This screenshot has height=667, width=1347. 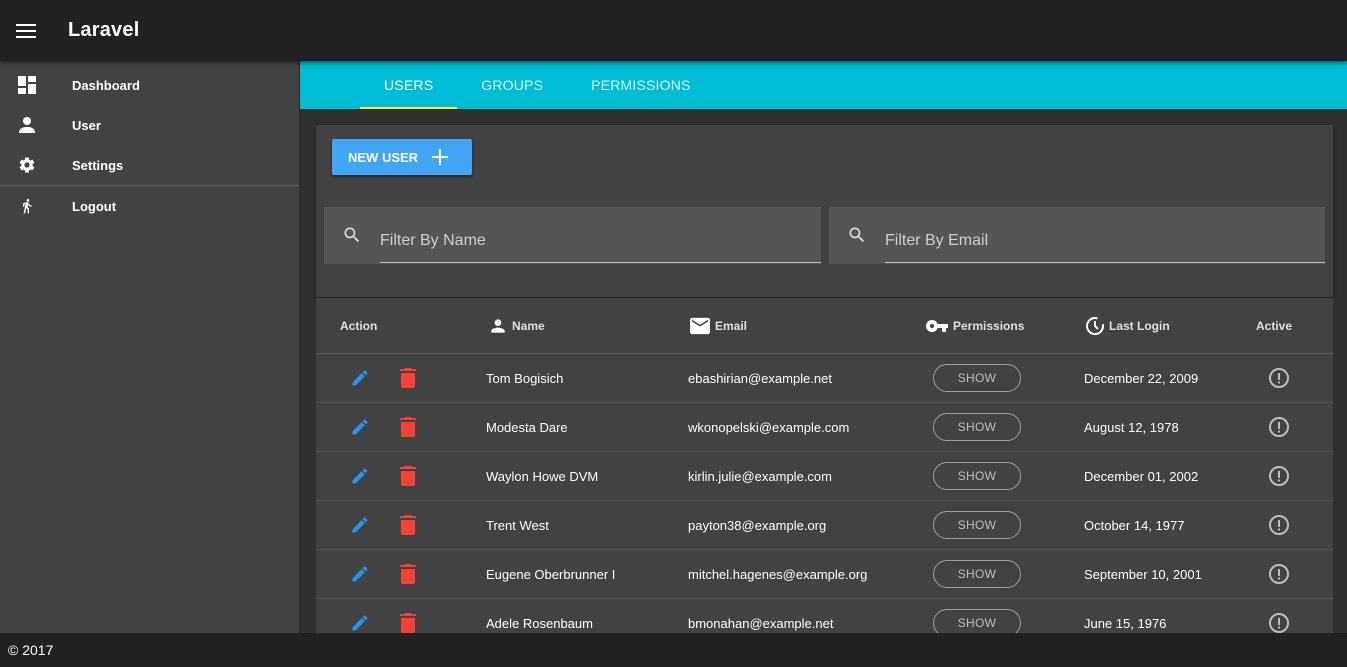 I want to click on sidebar-item-settings: Settings, so click(x=149, y=165).